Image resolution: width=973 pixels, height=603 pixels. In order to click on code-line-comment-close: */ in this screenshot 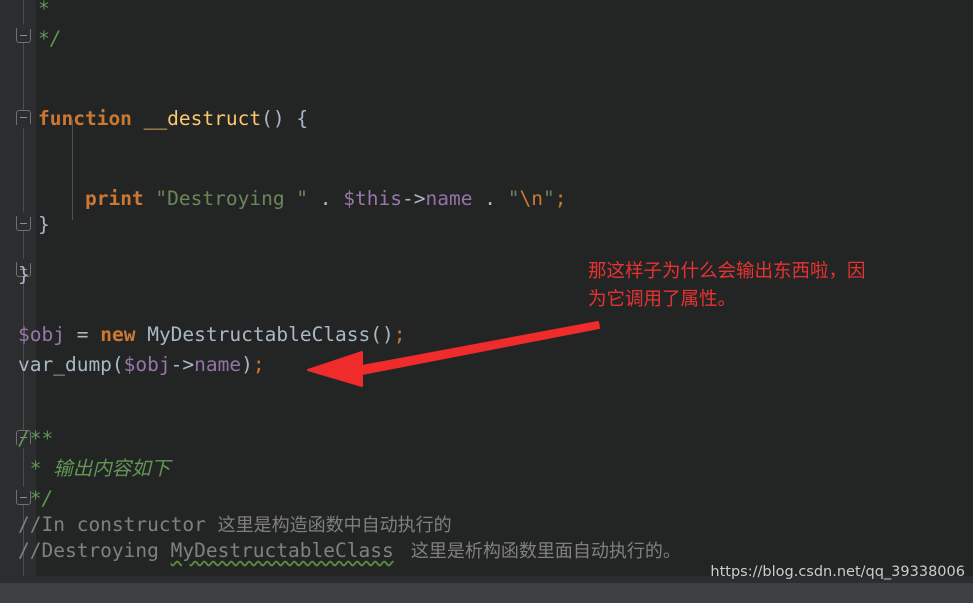, I will do `click(505, 39)`.